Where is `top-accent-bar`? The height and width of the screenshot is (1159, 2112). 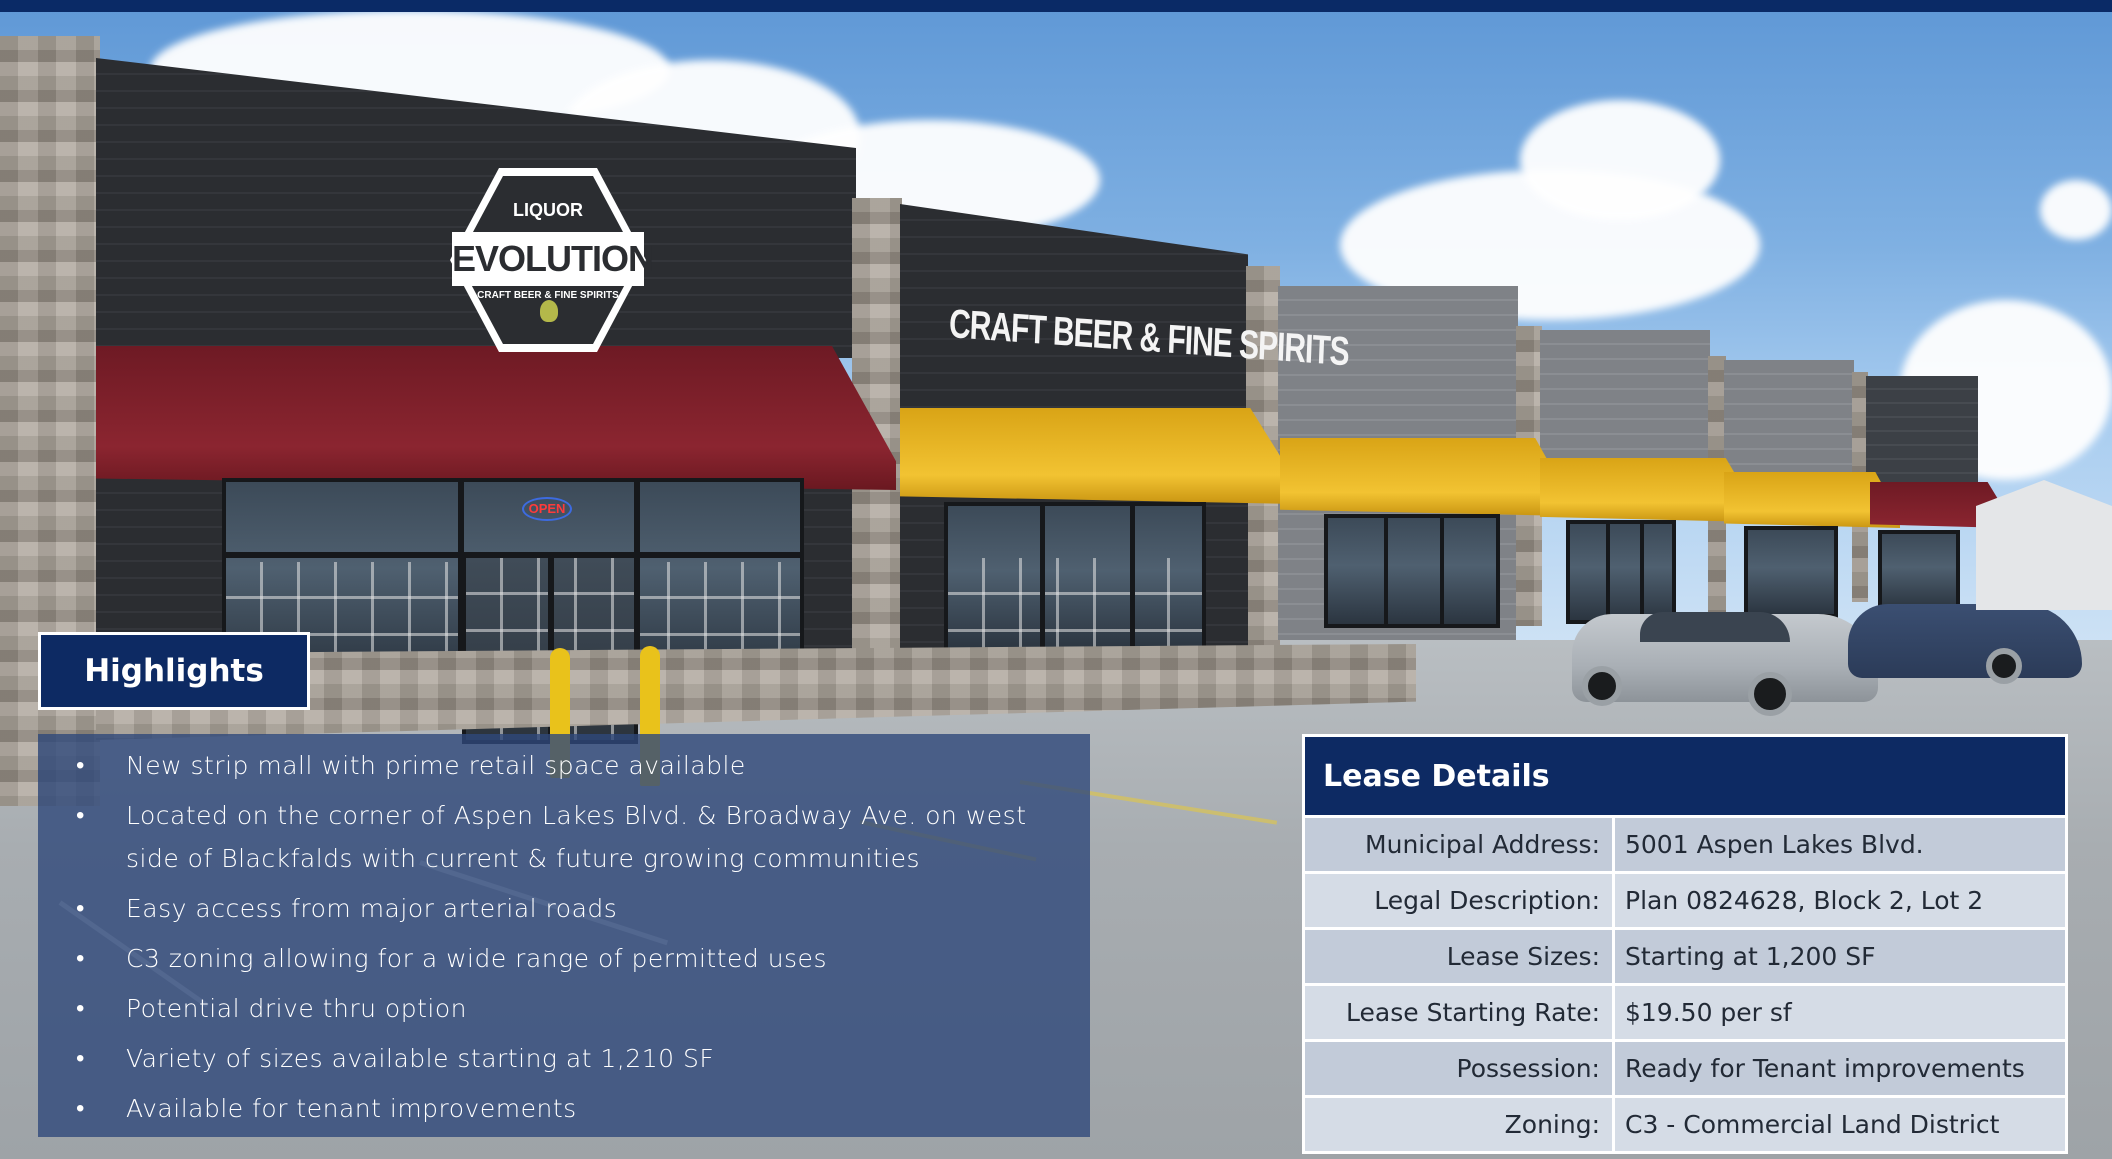 top-accent-bar is located at coordinates (1056, 6).